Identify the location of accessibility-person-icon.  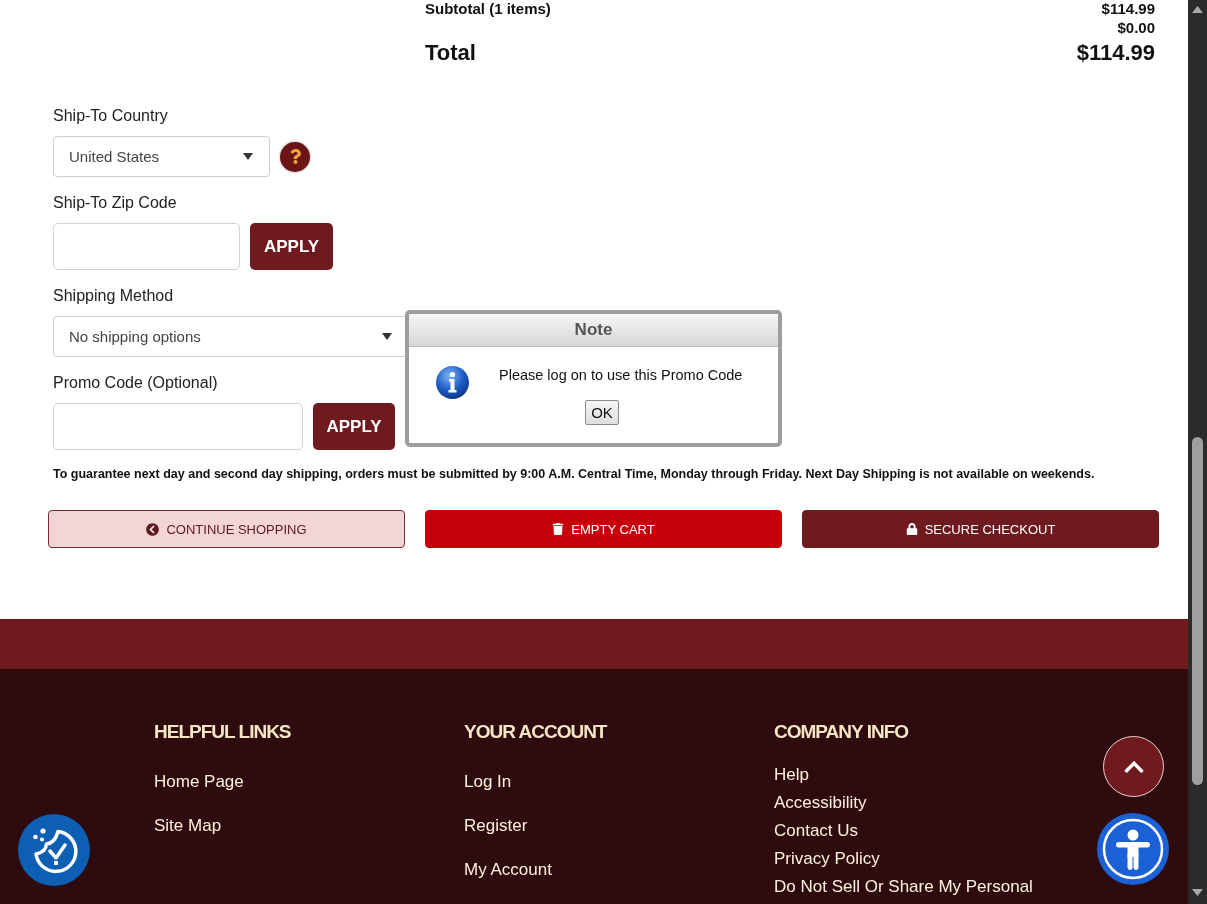
(1133, 849).